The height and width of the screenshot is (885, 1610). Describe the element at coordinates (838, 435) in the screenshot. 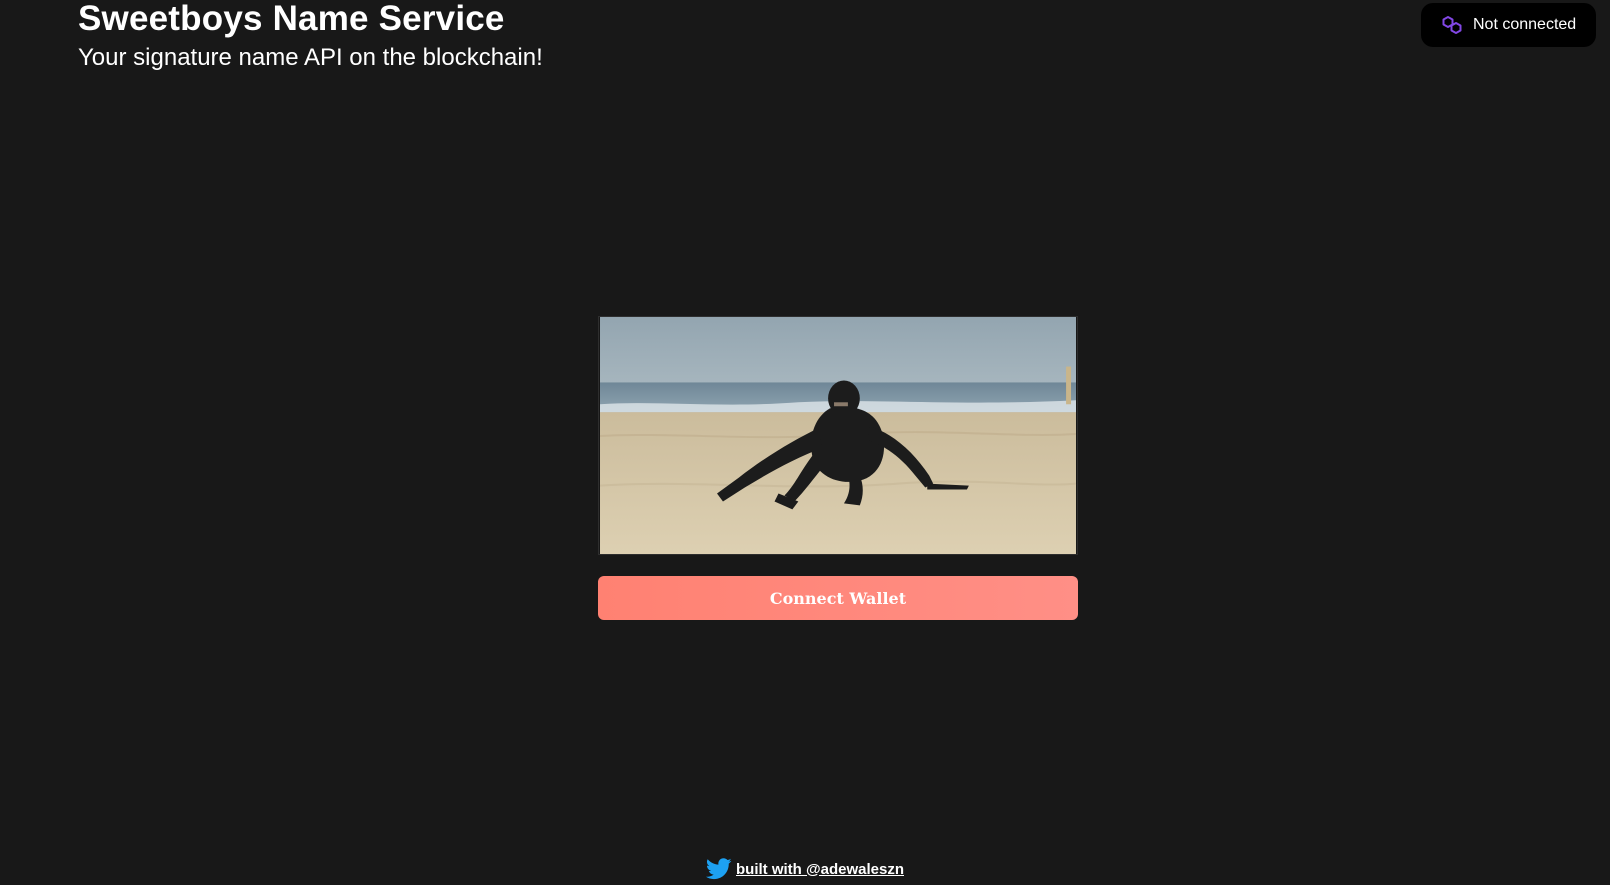

I see `hero-image` at that location.